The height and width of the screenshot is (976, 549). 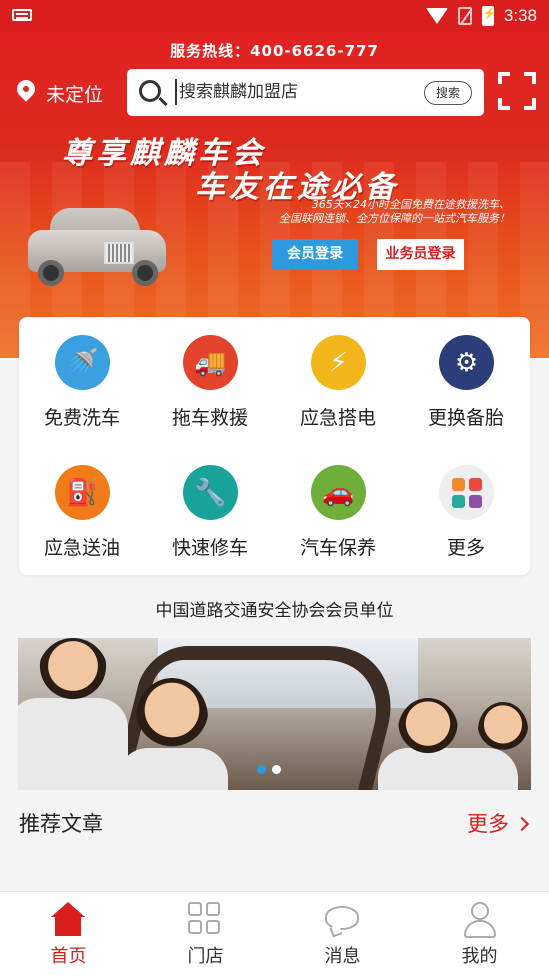 What do you see at coordinates (82, 362) in the screenshot?
I see `car-wash-icon: 🚿` at bounding box center [82, 362].